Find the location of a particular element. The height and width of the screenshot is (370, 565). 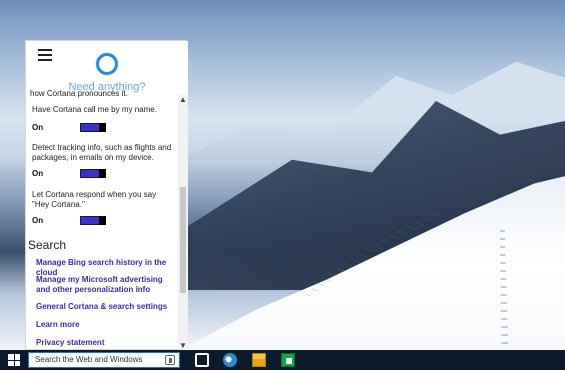

setting-description: Have Cortana call me by my name. is located at coordinates (94, 109).